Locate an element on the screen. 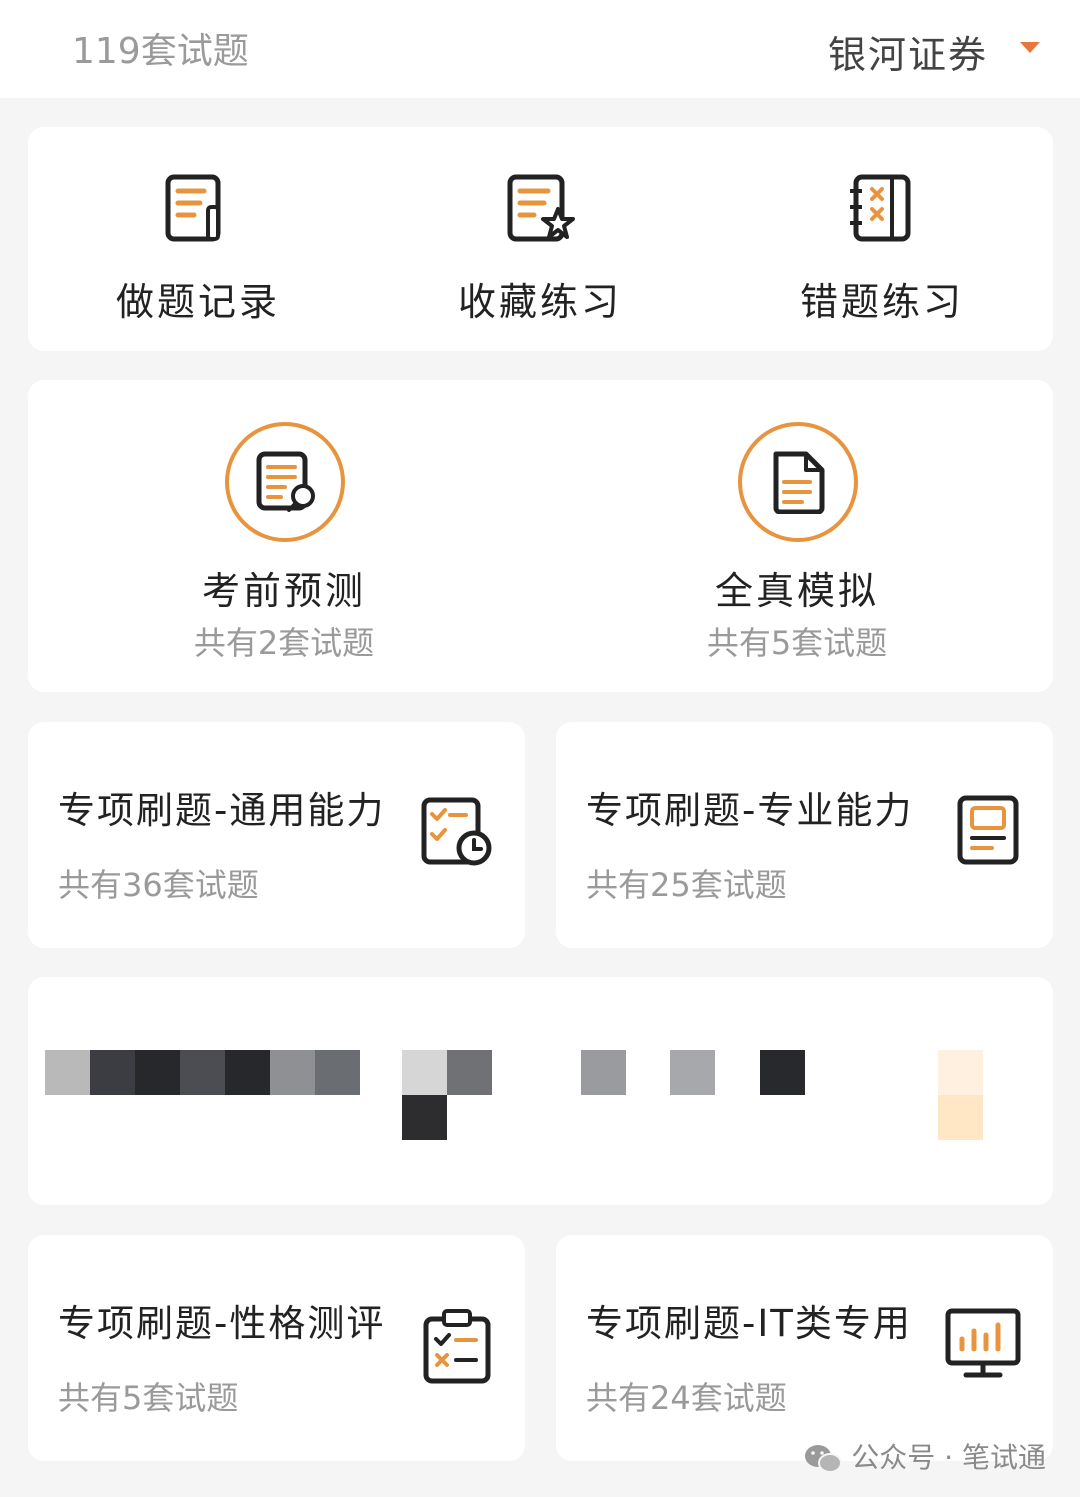 This screenshot has width=1080, height=1497. quick-actions-card: 做题记录 收藏练习 错题练习 is located at coordinates (540, 239).